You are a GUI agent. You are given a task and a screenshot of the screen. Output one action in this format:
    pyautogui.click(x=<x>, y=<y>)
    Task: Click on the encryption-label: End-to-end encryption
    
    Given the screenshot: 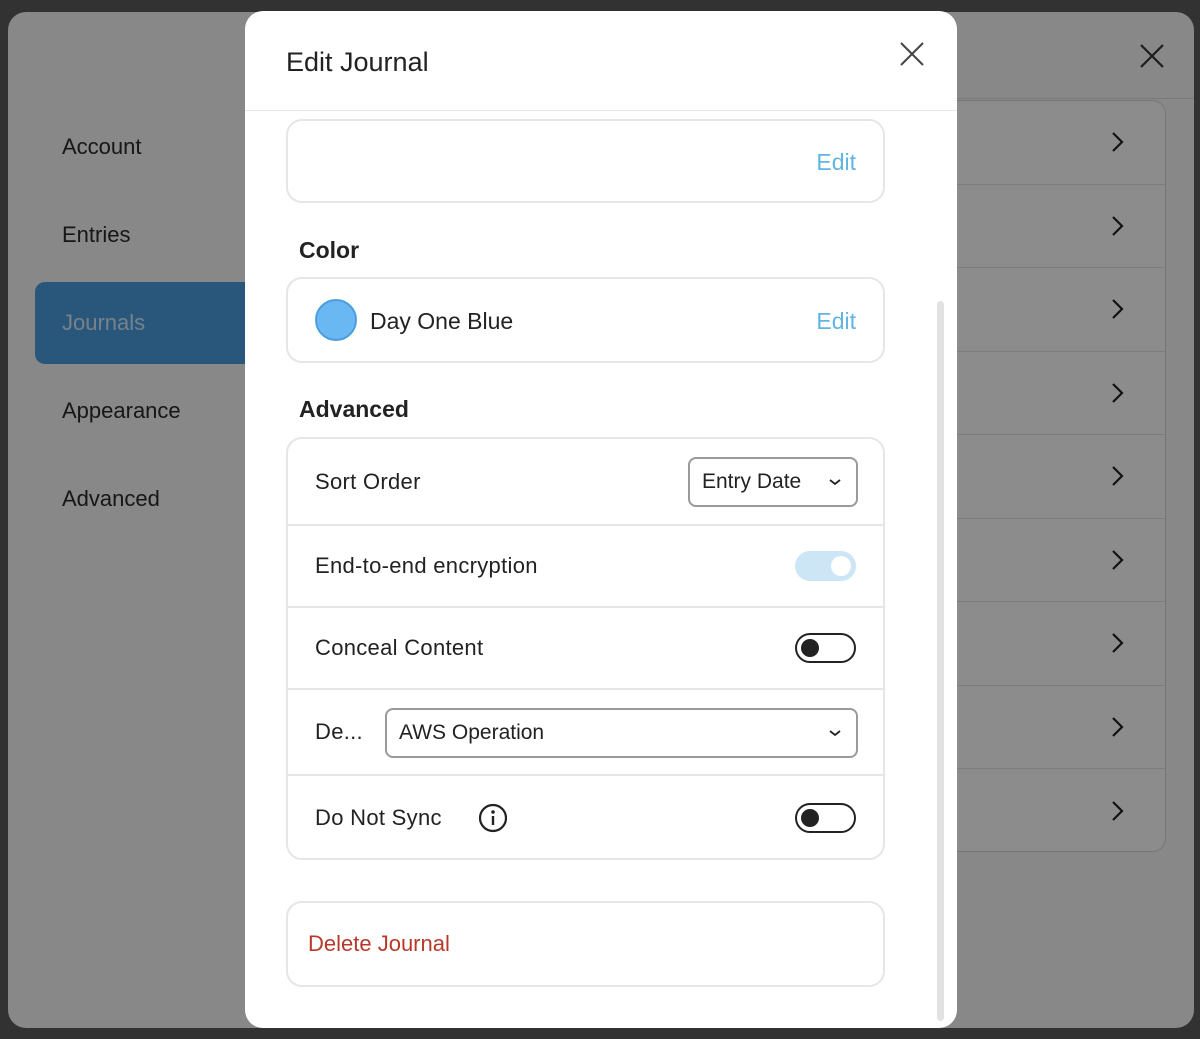 What is the action you would take?
    pyautogui.click(x=426, y=565)
    